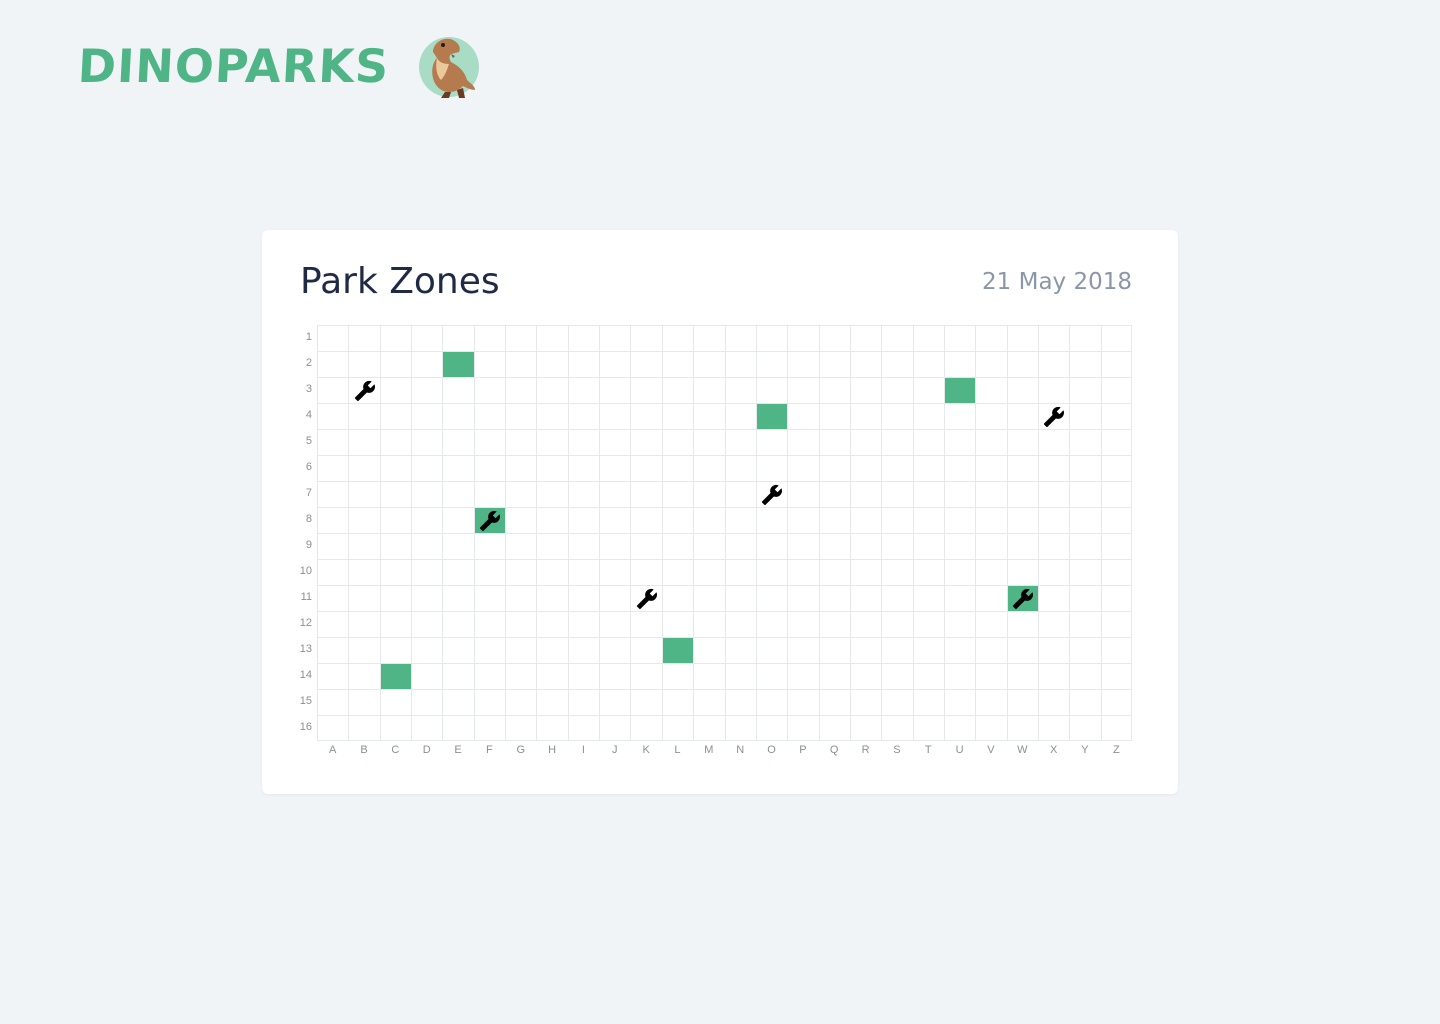  I want to click on row-label: 8, so click(308, 519).